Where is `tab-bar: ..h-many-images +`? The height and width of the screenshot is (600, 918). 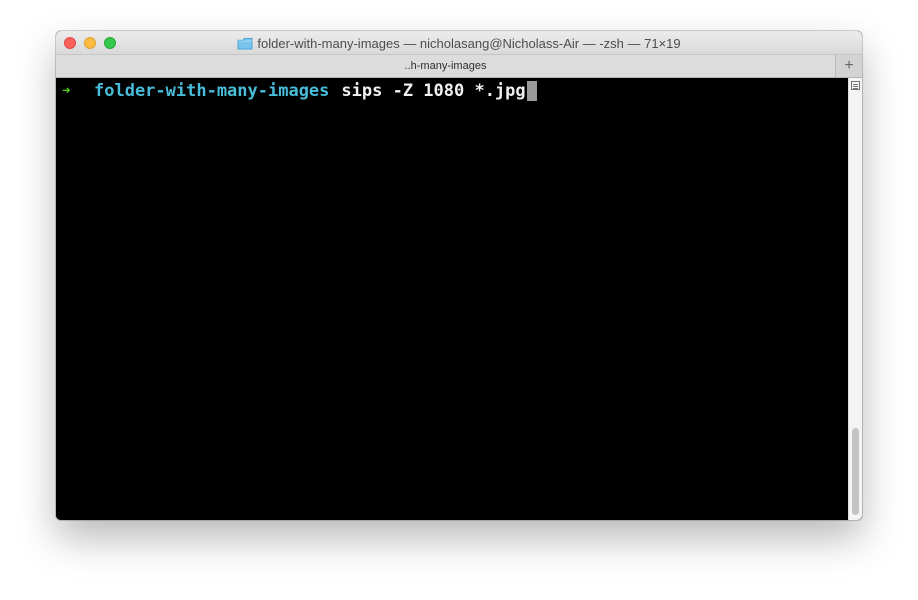 tab-bar: ..h-many-images + is located at coordinates (459, 66).